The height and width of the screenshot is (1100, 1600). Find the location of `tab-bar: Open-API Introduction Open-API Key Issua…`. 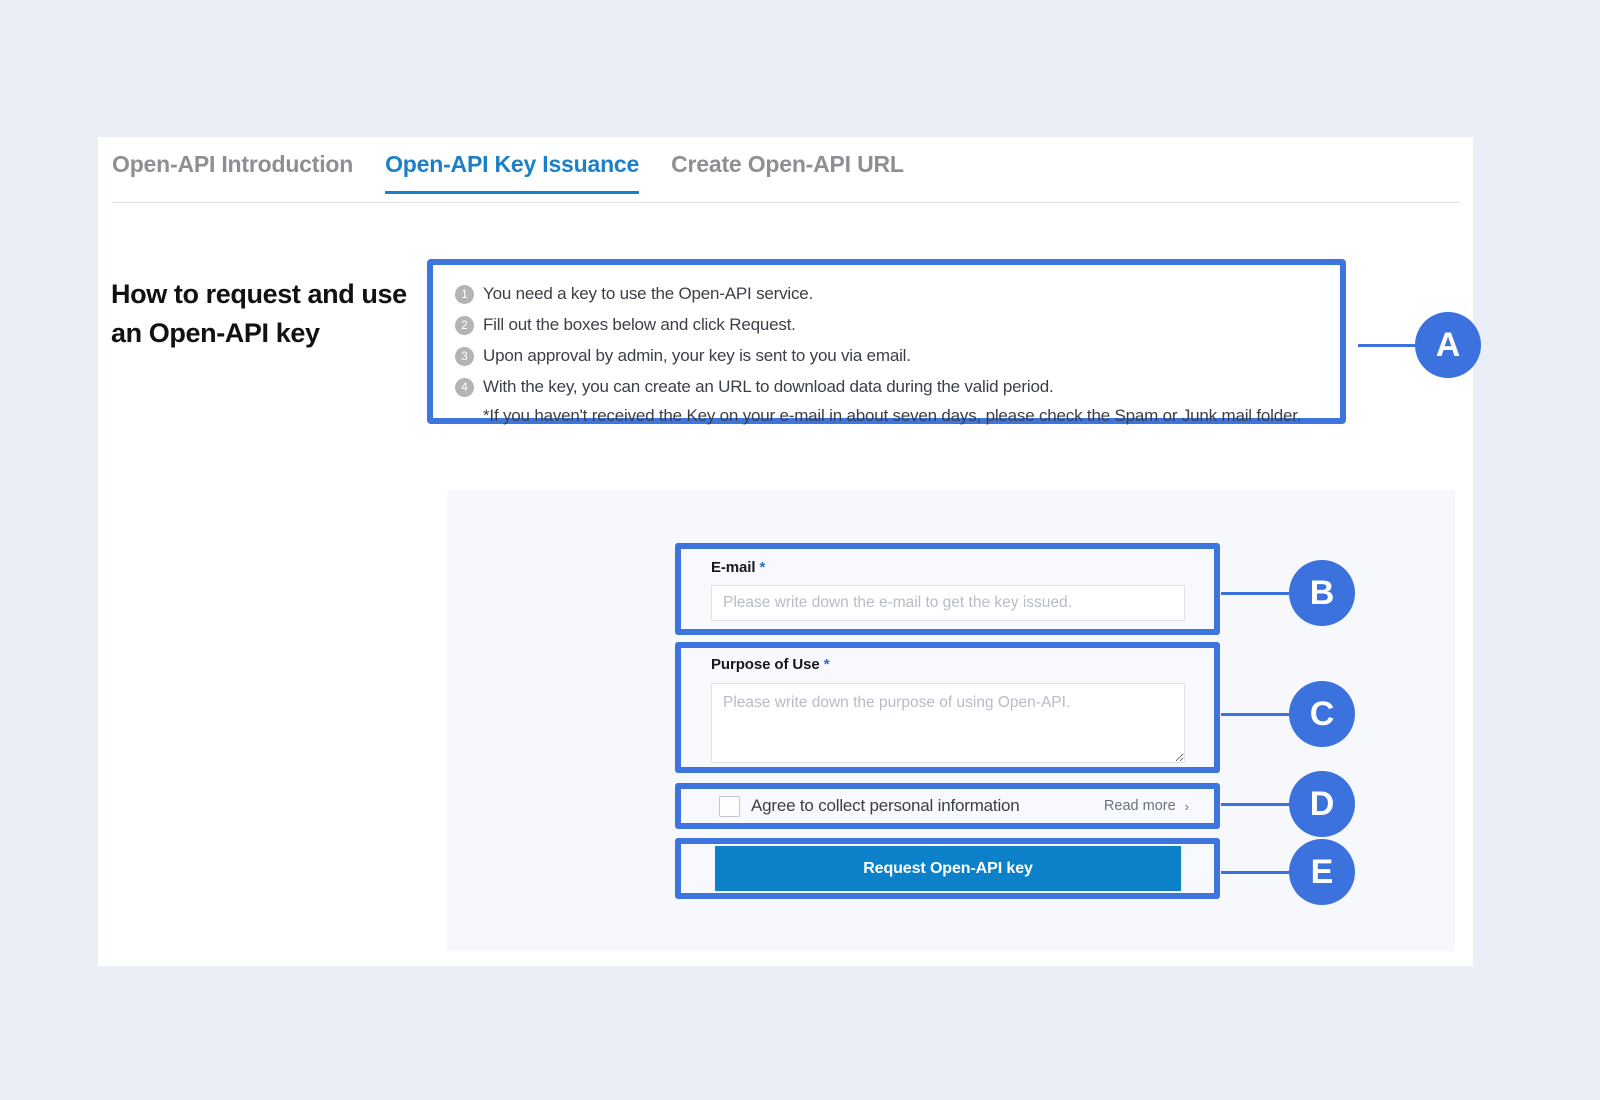

tab-bar: Open-API Introduction Open-API Key Issua… is located at coordinates (786, 175).